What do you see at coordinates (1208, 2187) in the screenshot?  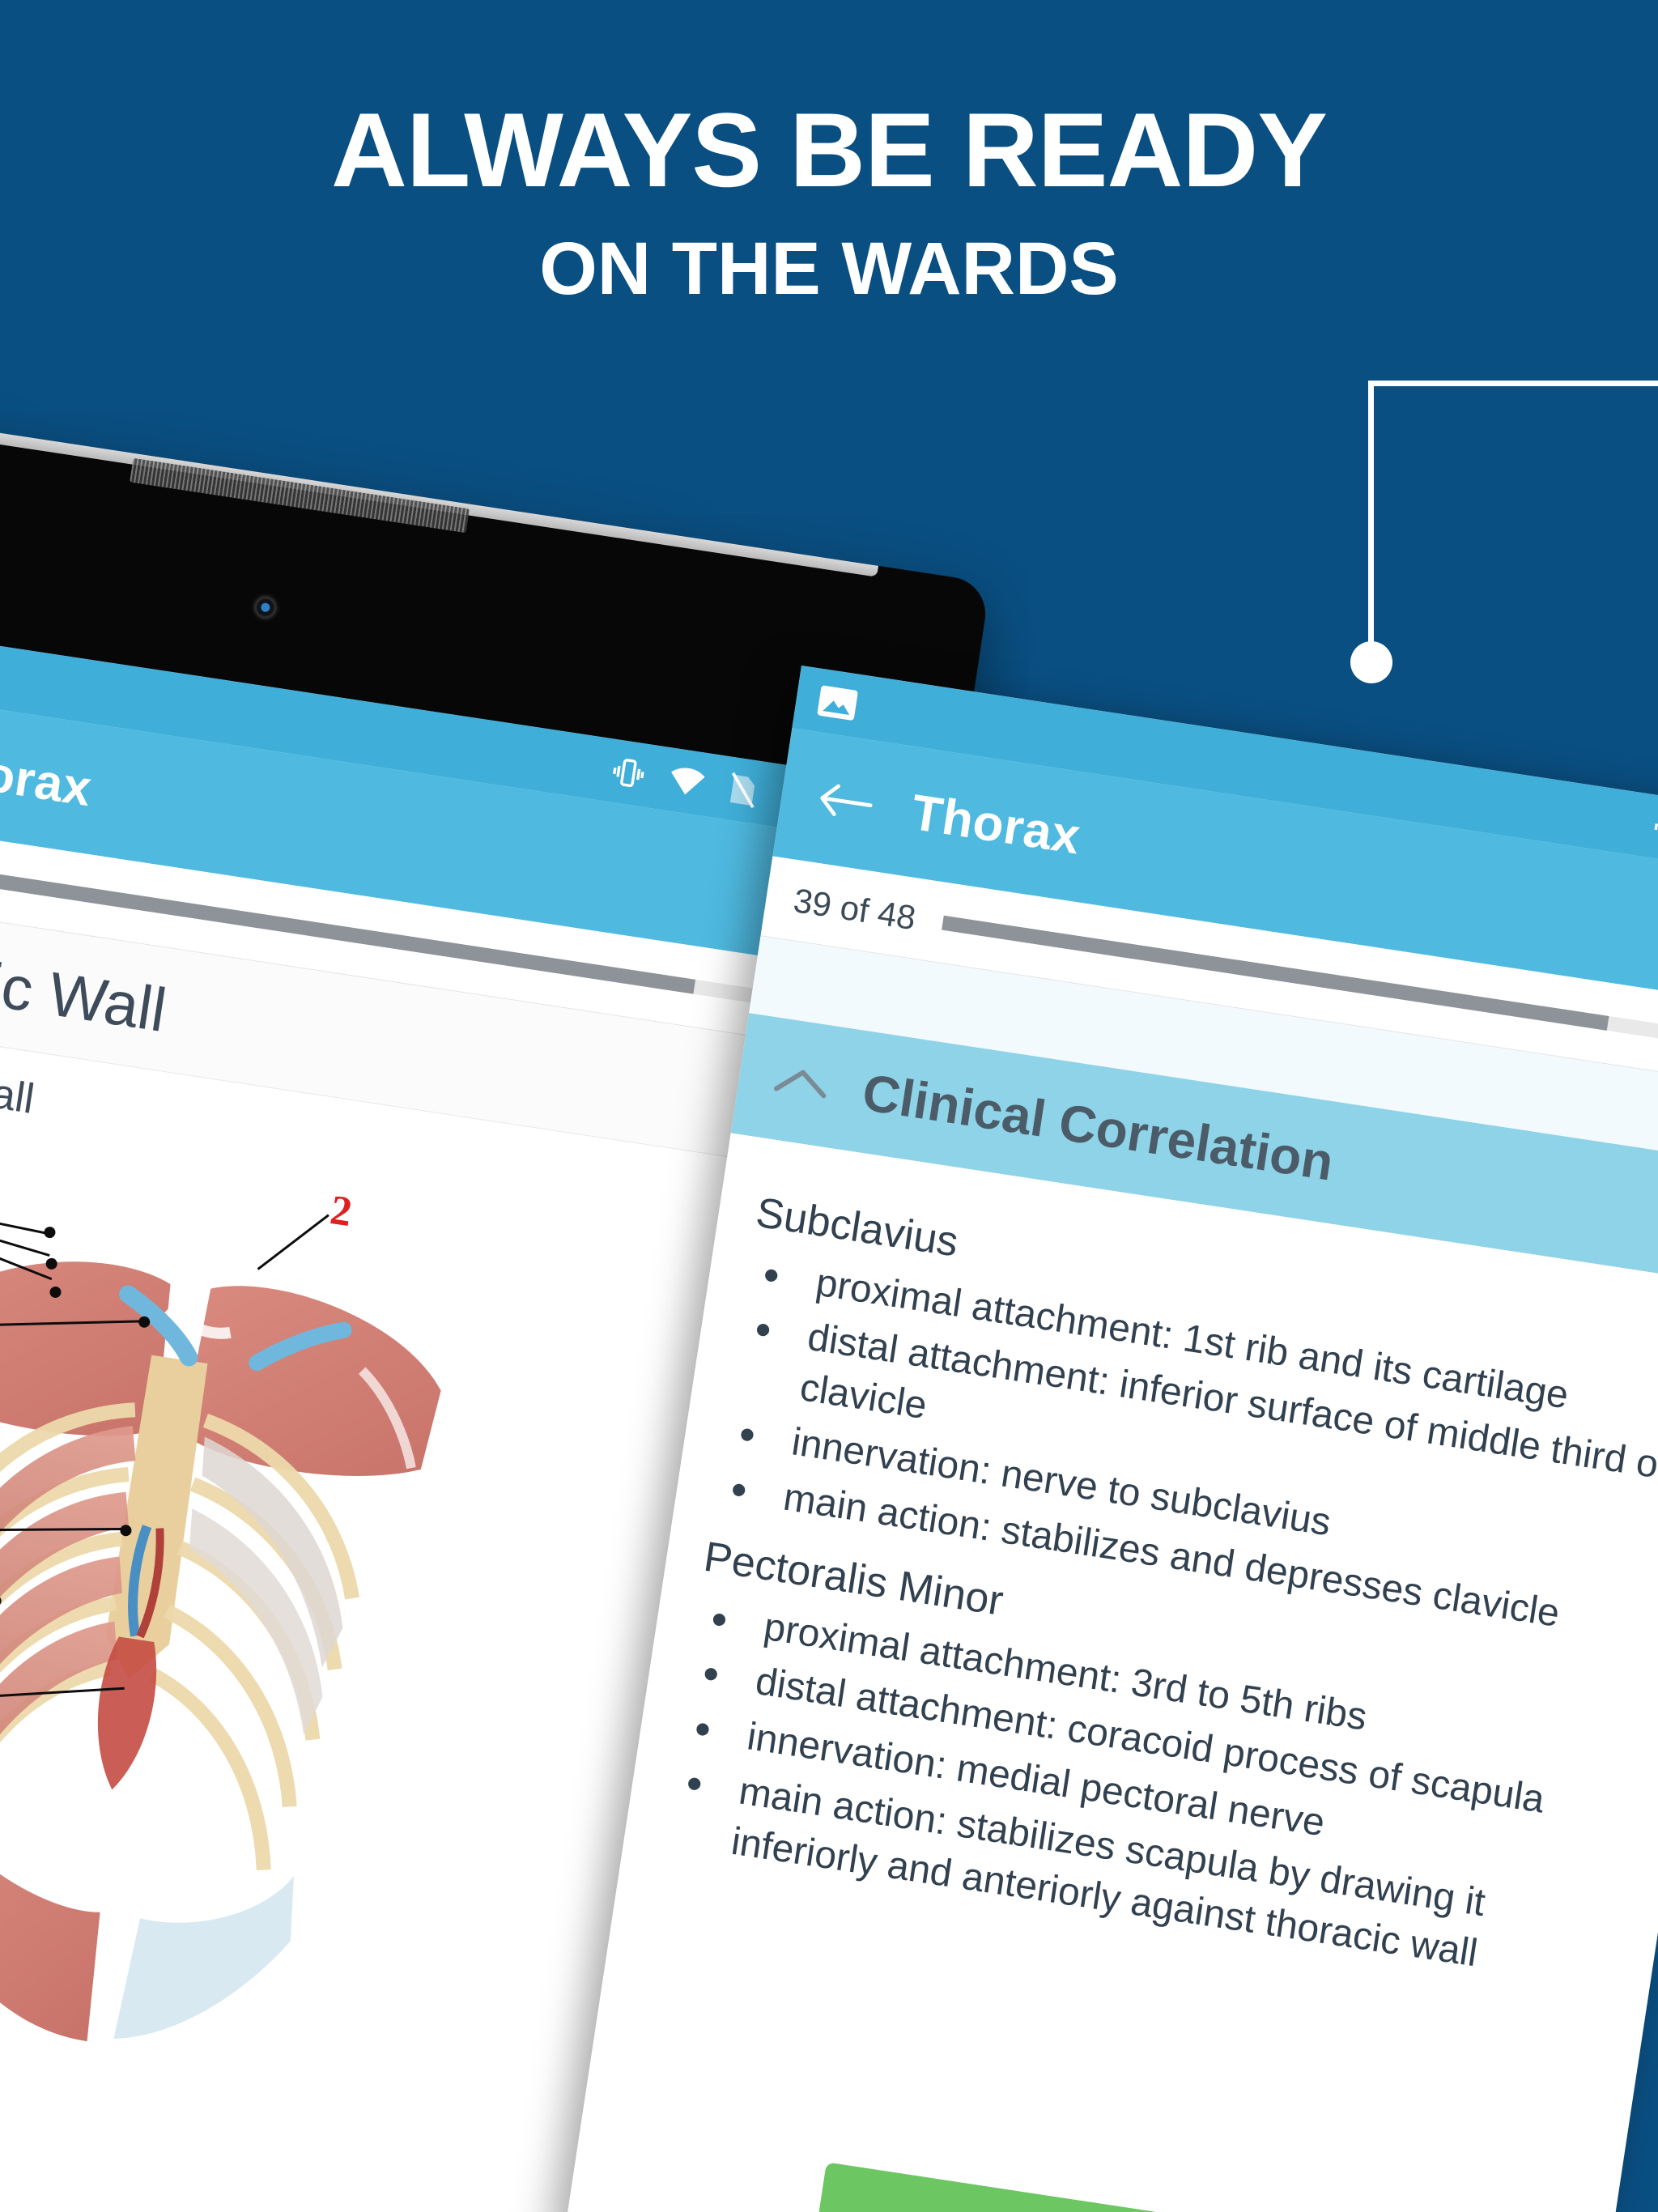 I see `next-button-front: NEXT` at bounding box center [1208, 2187].